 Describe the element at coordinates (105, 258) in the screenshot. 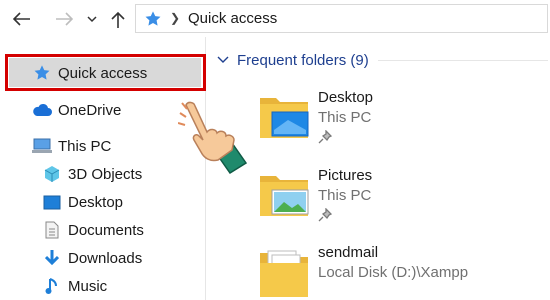

I see `sidebar-item-label: Downloads` at that location.